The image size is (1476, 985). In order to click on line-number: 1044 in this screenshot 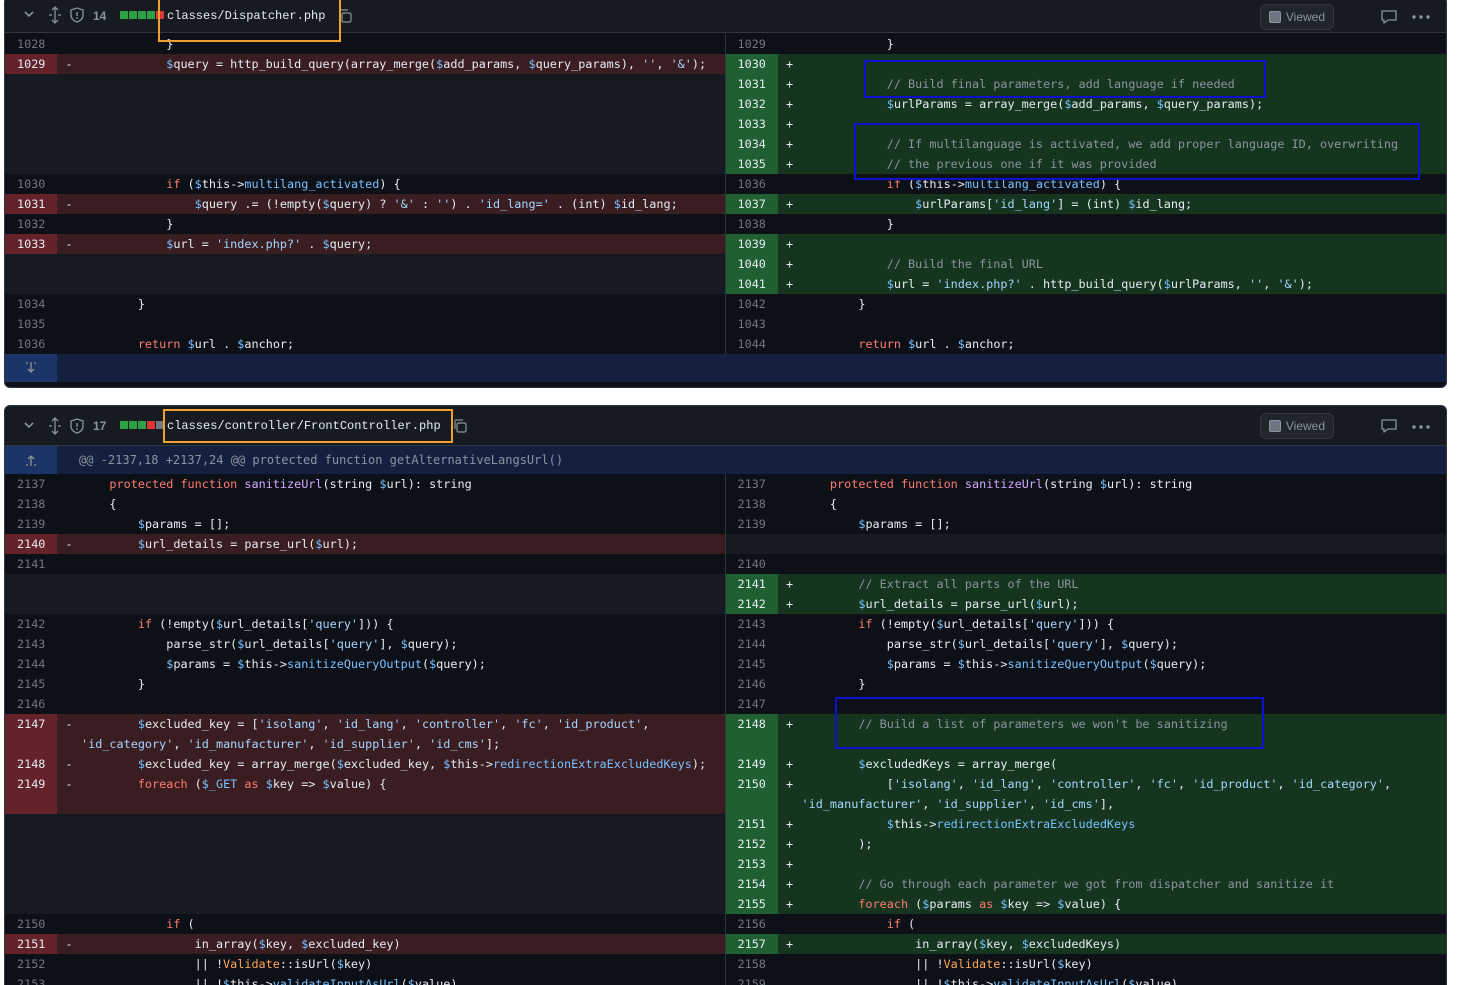, I will do `click(752, 344)`.